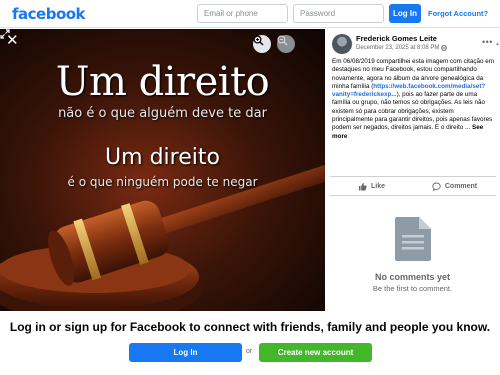  What do you see at coordinates (162, 182) in the screenshot?
I see `quote-line-4: é o que ninguém pode te negar` at bounding box center [162, 182].